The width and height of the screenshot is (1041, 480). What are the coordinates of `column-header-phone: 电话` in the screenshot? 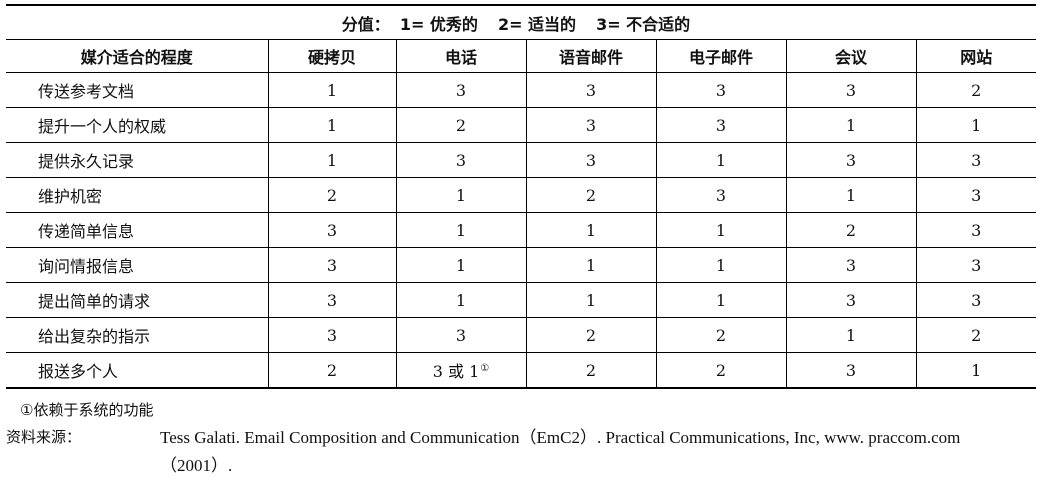 It's located at (461, 56).